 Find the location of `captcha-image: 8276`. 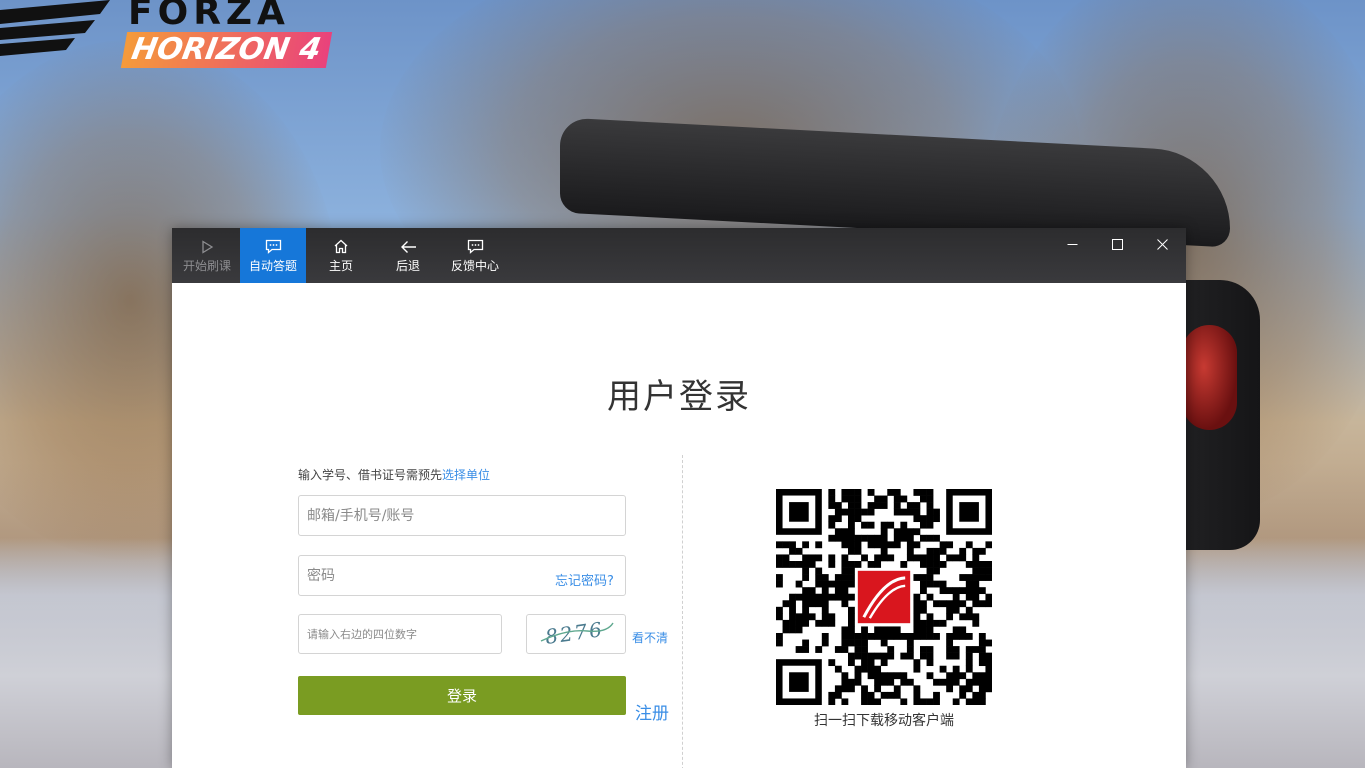

captcha-image: 8276 is located at coordinates (576, 634).